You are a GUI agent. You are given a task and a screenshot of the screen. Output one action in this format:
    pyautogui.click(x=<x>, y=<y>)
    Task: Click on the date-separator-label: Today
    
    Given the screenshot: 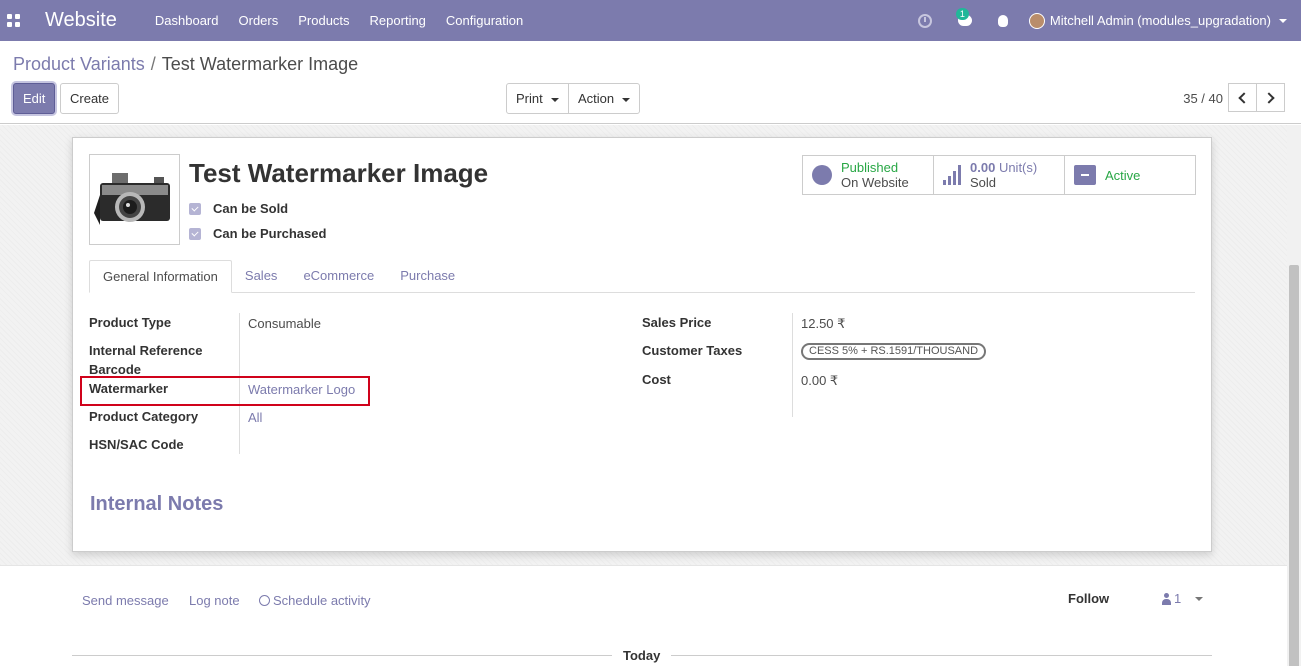 What is the action you would take?
    pyautogui.click(x=642, y=655)
    